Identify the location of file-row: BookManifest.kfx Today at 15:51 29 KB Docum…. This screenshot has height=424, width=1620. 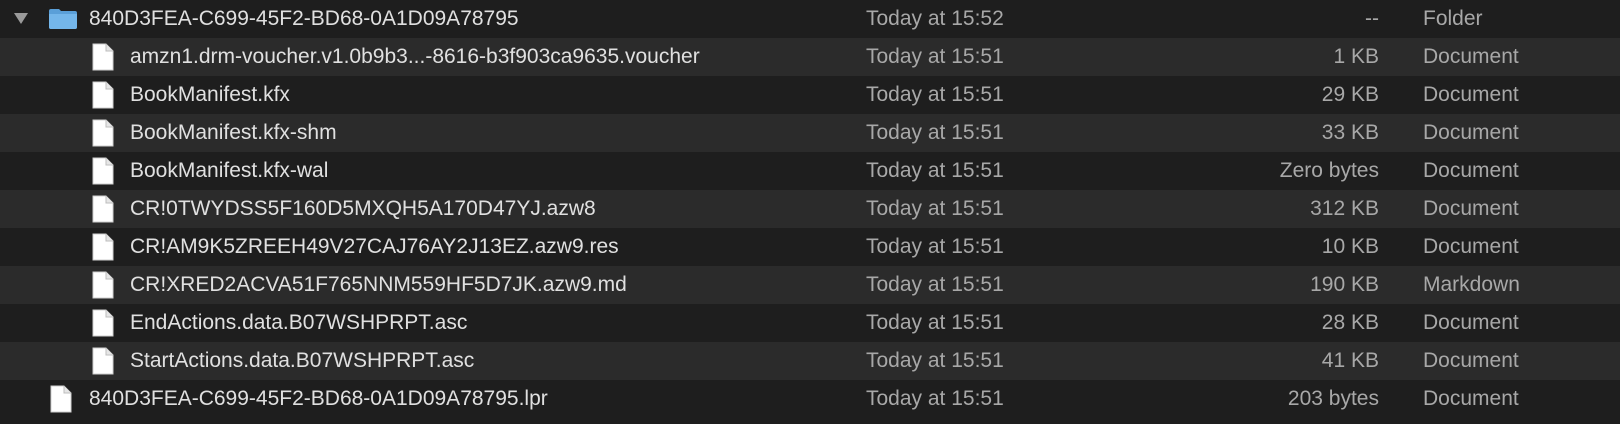
(810, 95).